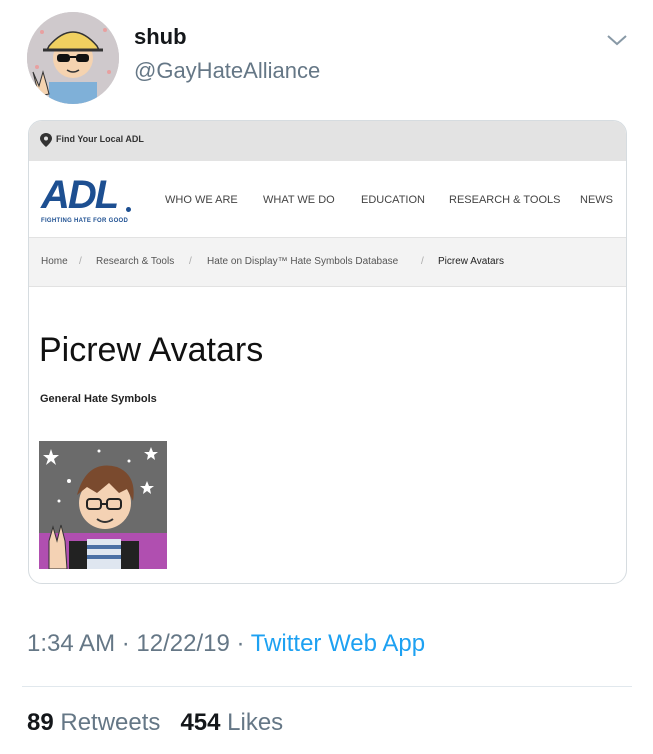 The height and width of the screenshot is (754, 653). Describe the element at coordinates (85, 221) in the screenshot. I see `logo-tagline: FIGHTING HATE FOR GOOD` at that location.